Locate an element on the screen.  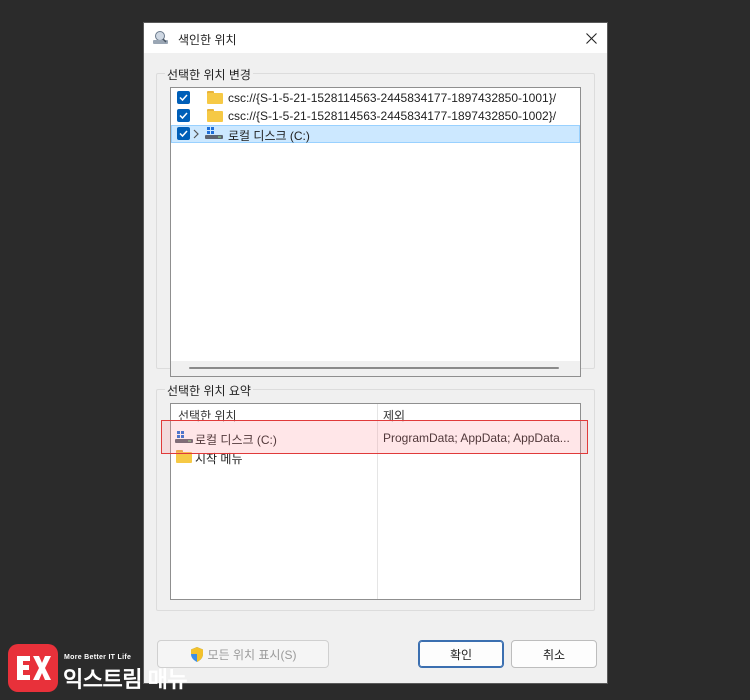
close-icon is located at coordinates (591, 38).